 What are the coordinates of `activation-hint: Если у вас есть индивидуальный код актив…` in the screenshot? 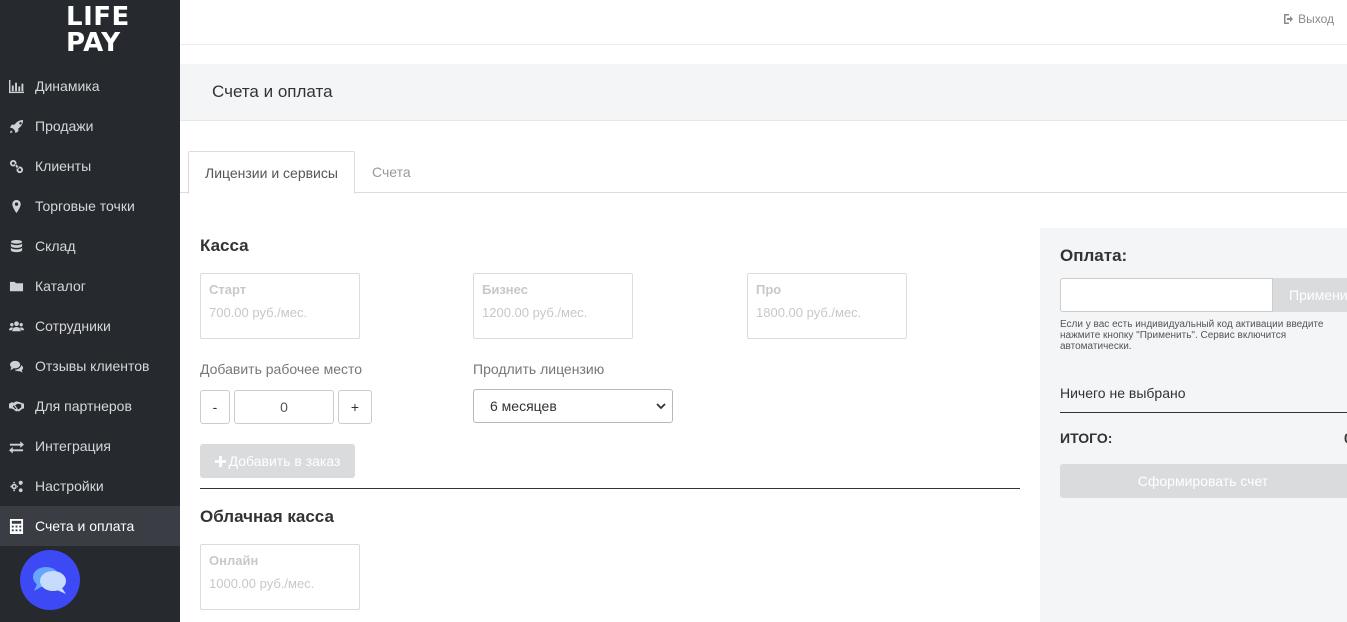 It's located at (1192, 335).